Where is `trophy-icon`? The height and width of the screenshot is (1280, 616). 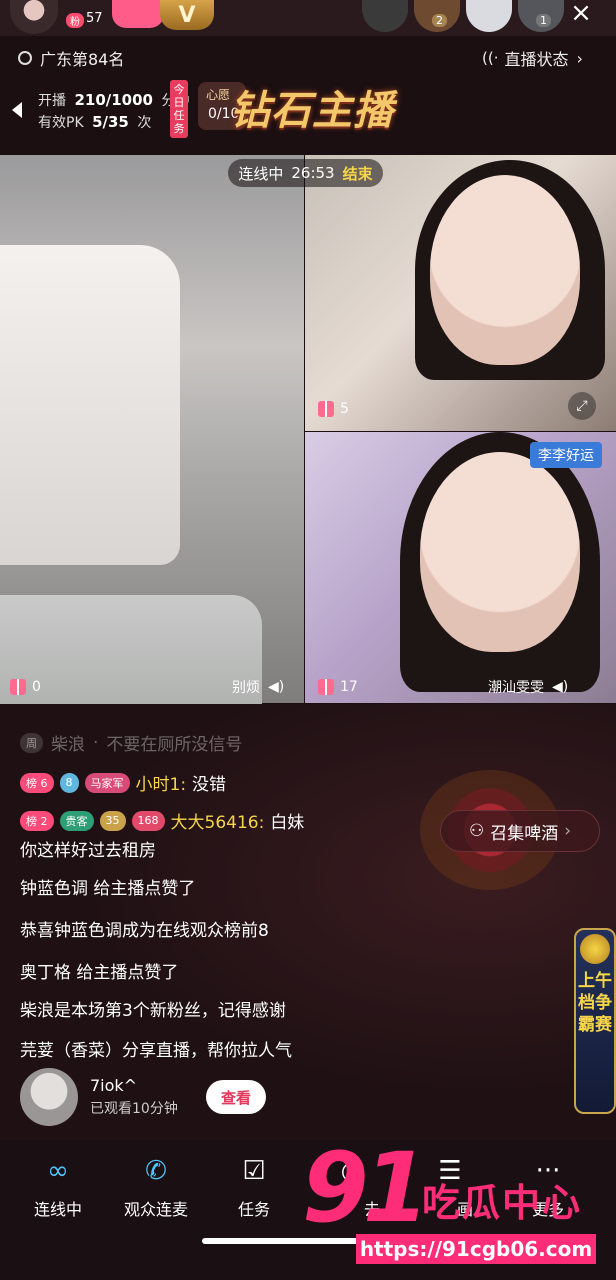
trophy-icon is located at coordinates (595, 949).